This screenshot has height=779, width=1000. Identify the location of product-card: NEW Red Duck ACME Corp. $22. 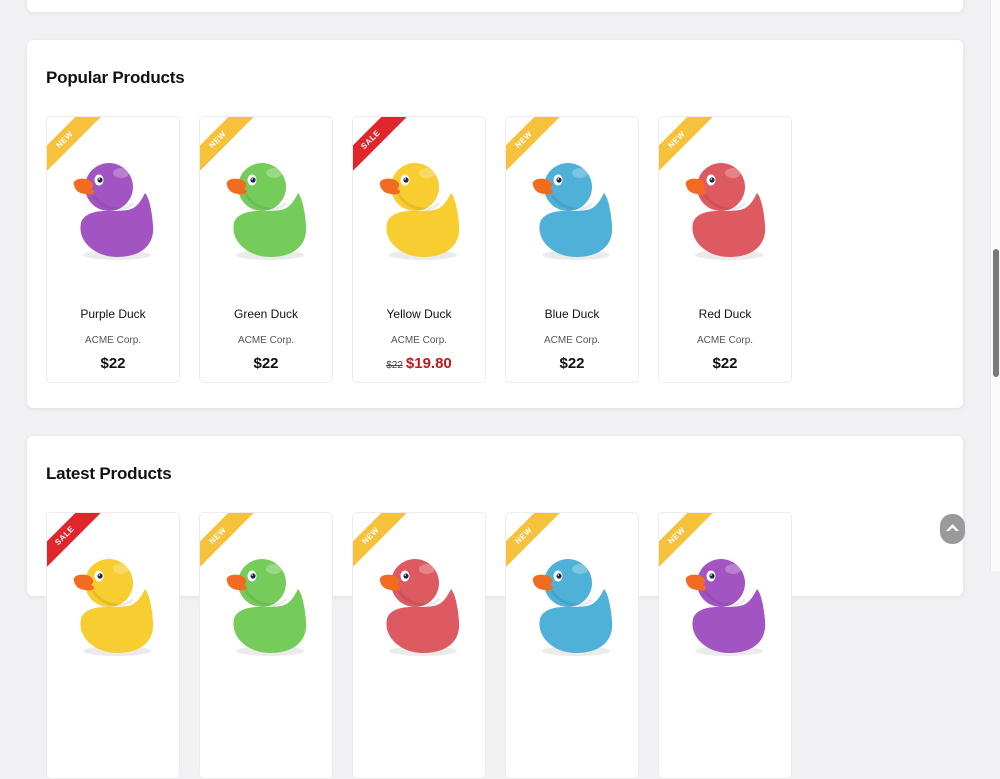
(725, 249).